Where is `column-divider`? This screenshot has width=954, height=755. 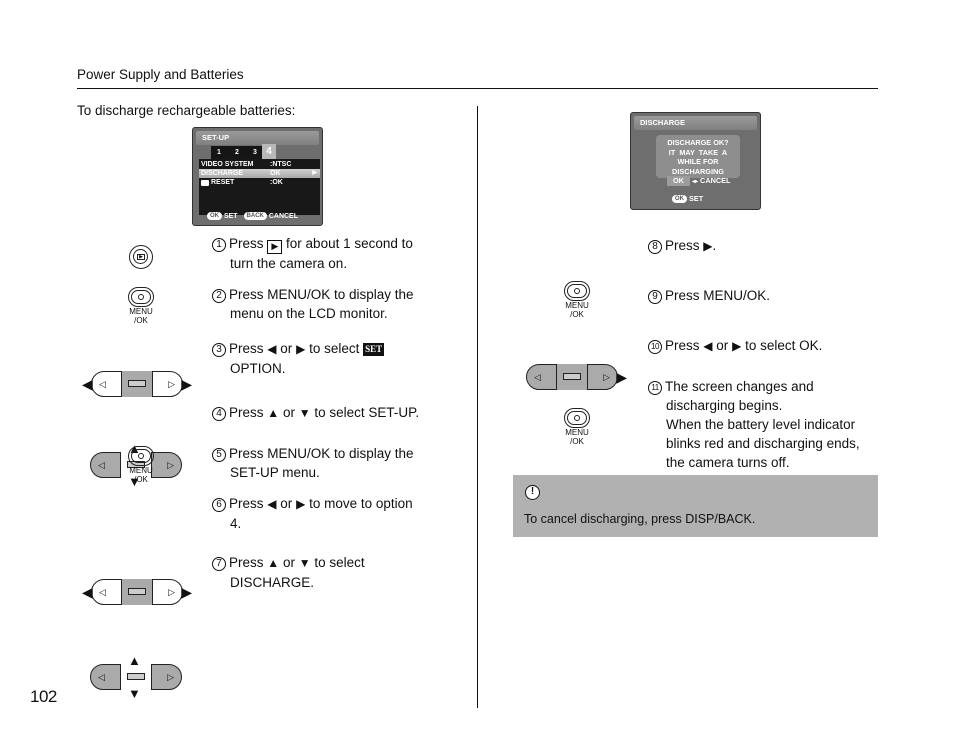 column-divider is located at coordinates (477, 407).